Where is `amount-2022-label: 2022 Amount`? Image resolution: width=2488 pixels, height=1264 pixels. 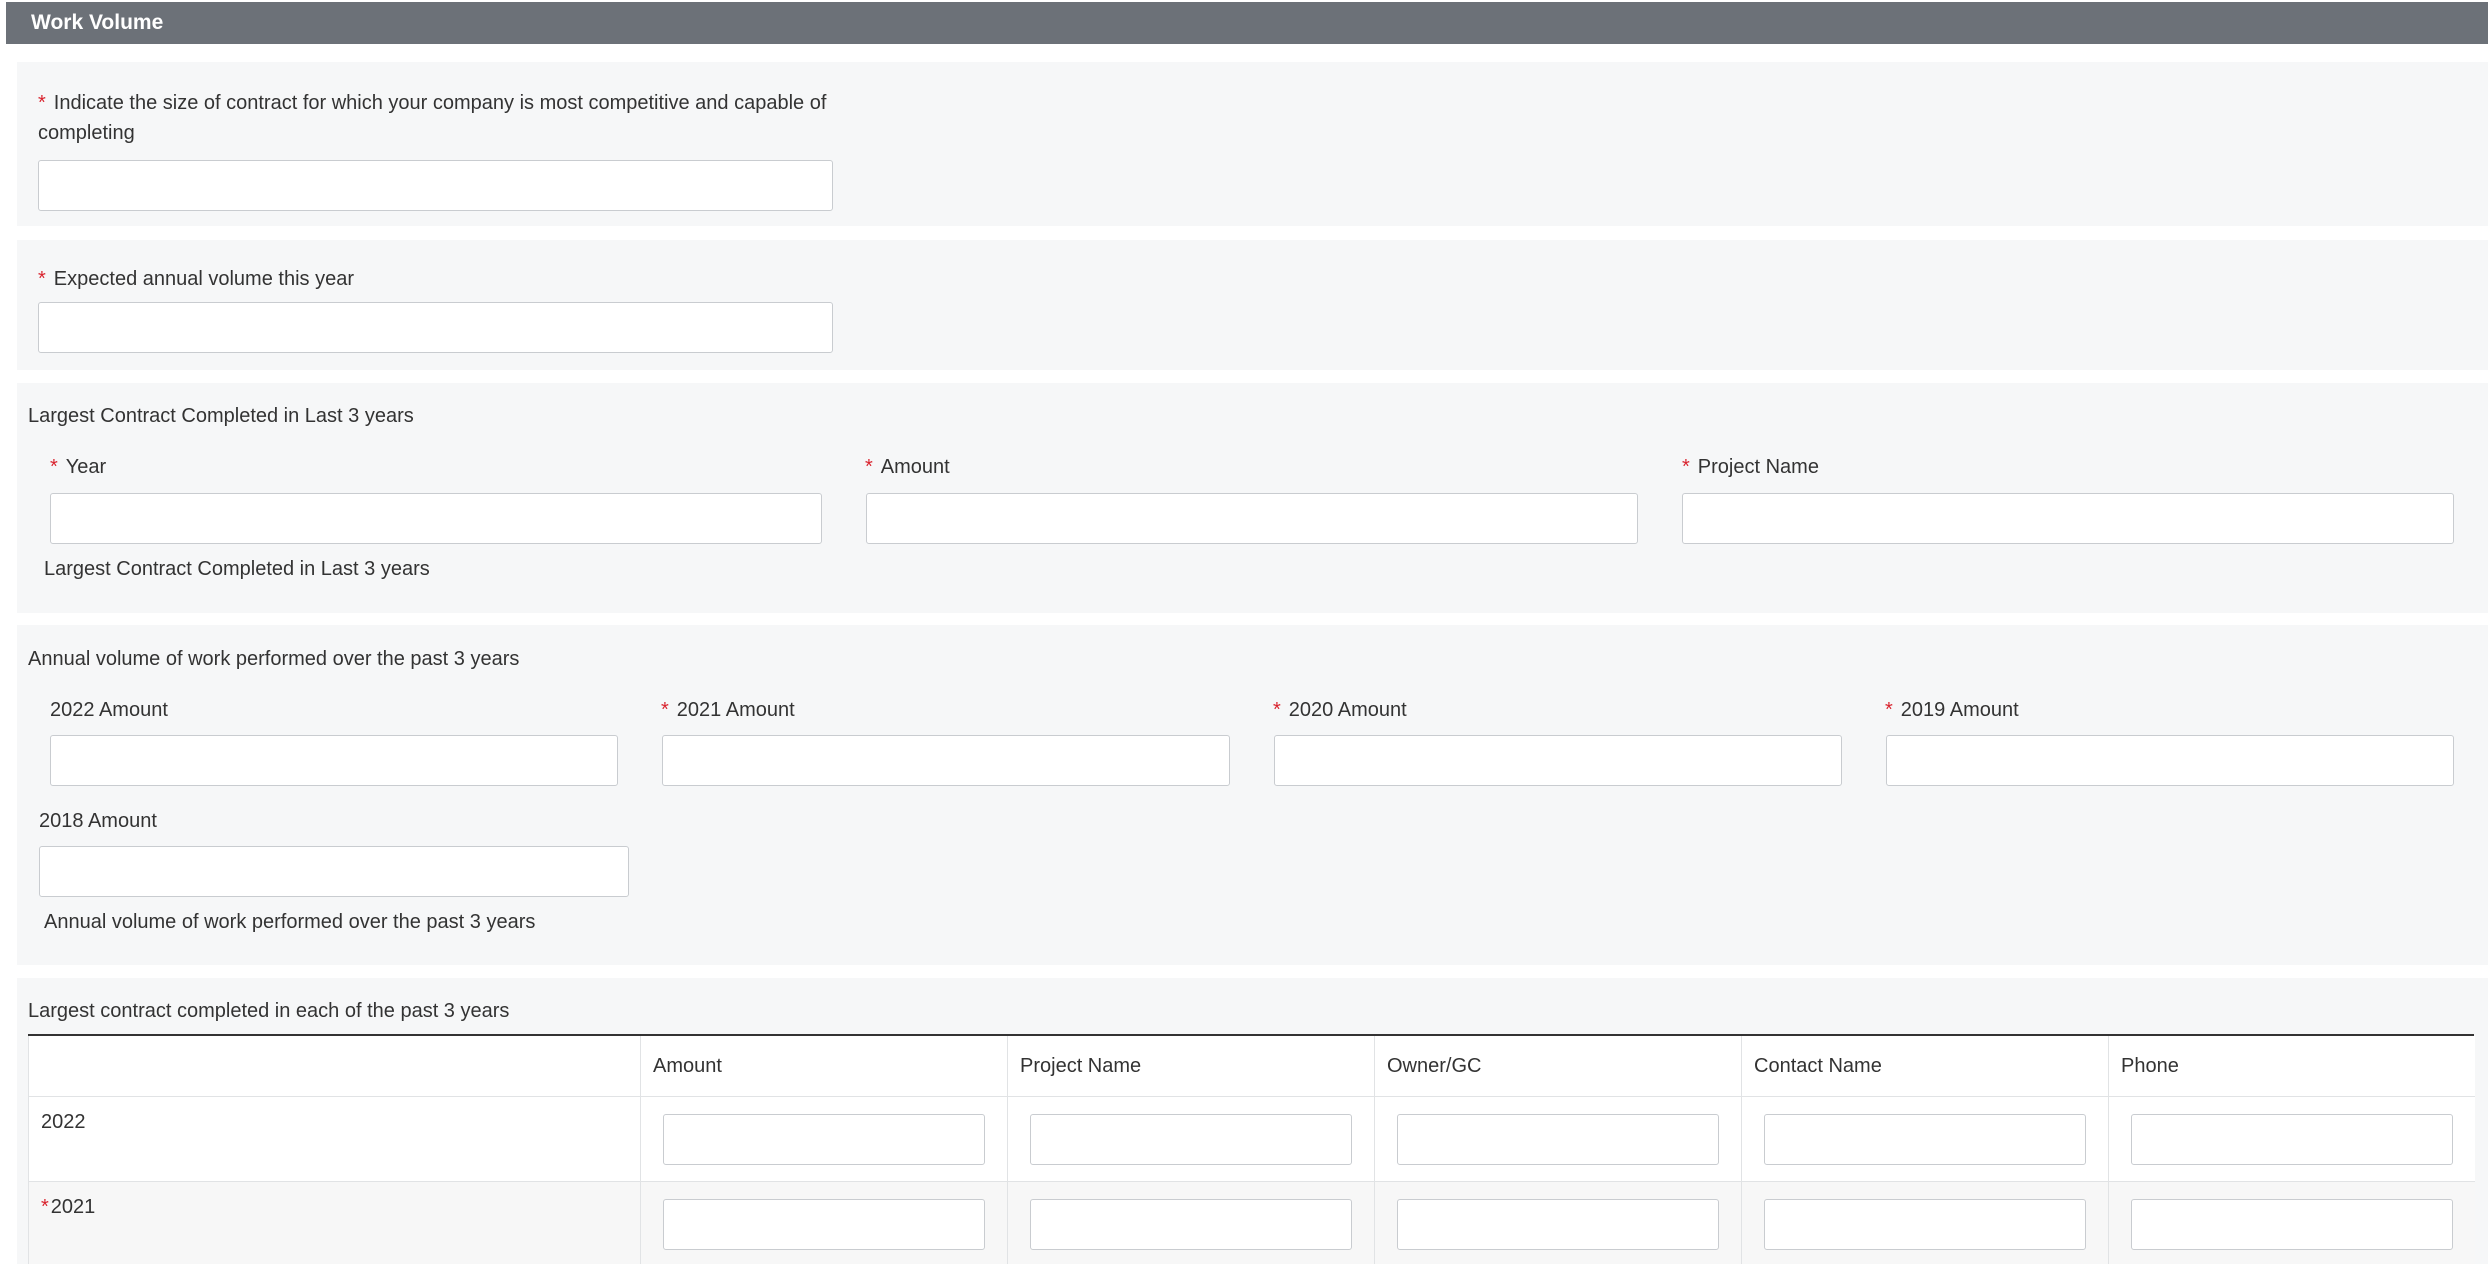
amount-2022-label: 2022 Amount is located at coordinates (109, 710).